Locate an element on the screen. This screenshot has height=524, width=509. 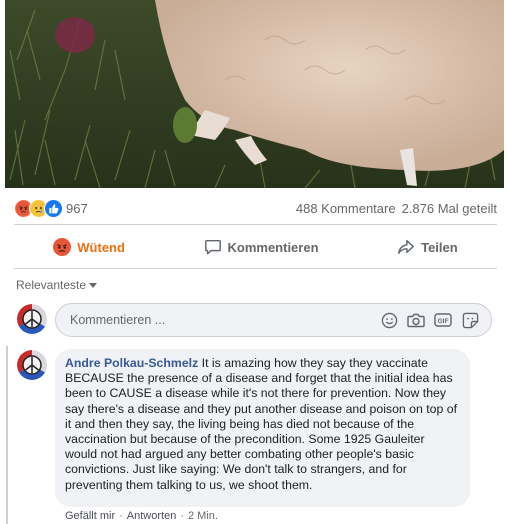
share-label: Teilen is located at coordinates (439, 247).